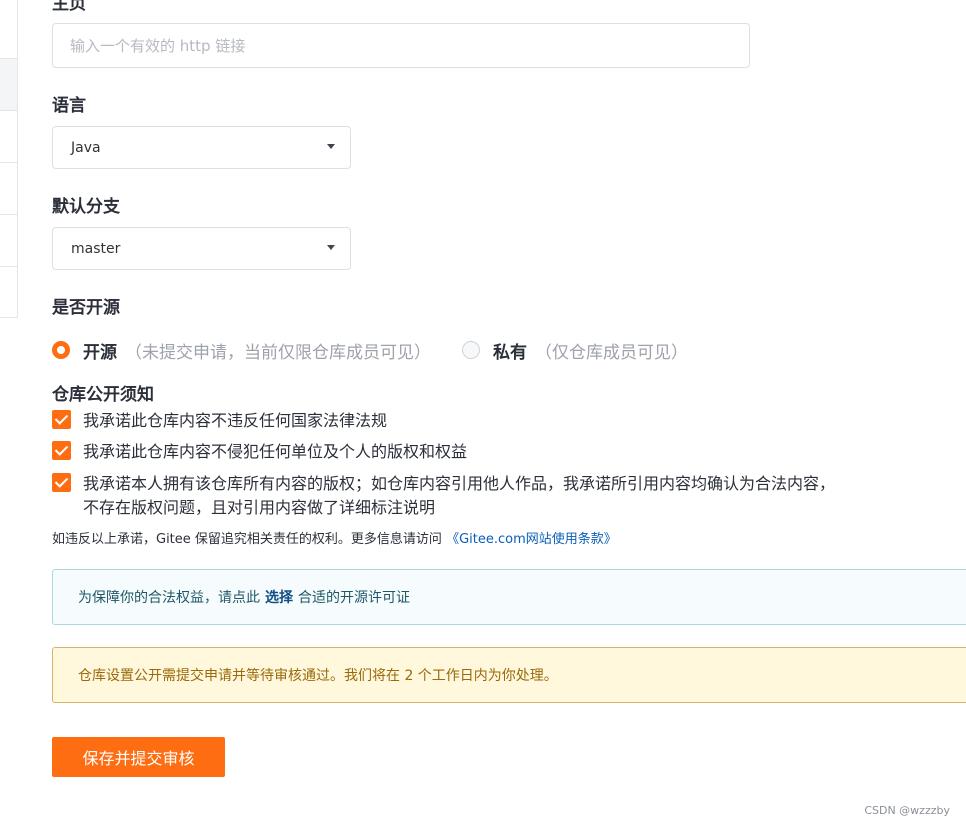 The width and height of the screenshot is (966, 825). I want to click on license-tip-box: 为保障你的合法权益，请点此 选择 合适的开源许可证, so click(509, 597).